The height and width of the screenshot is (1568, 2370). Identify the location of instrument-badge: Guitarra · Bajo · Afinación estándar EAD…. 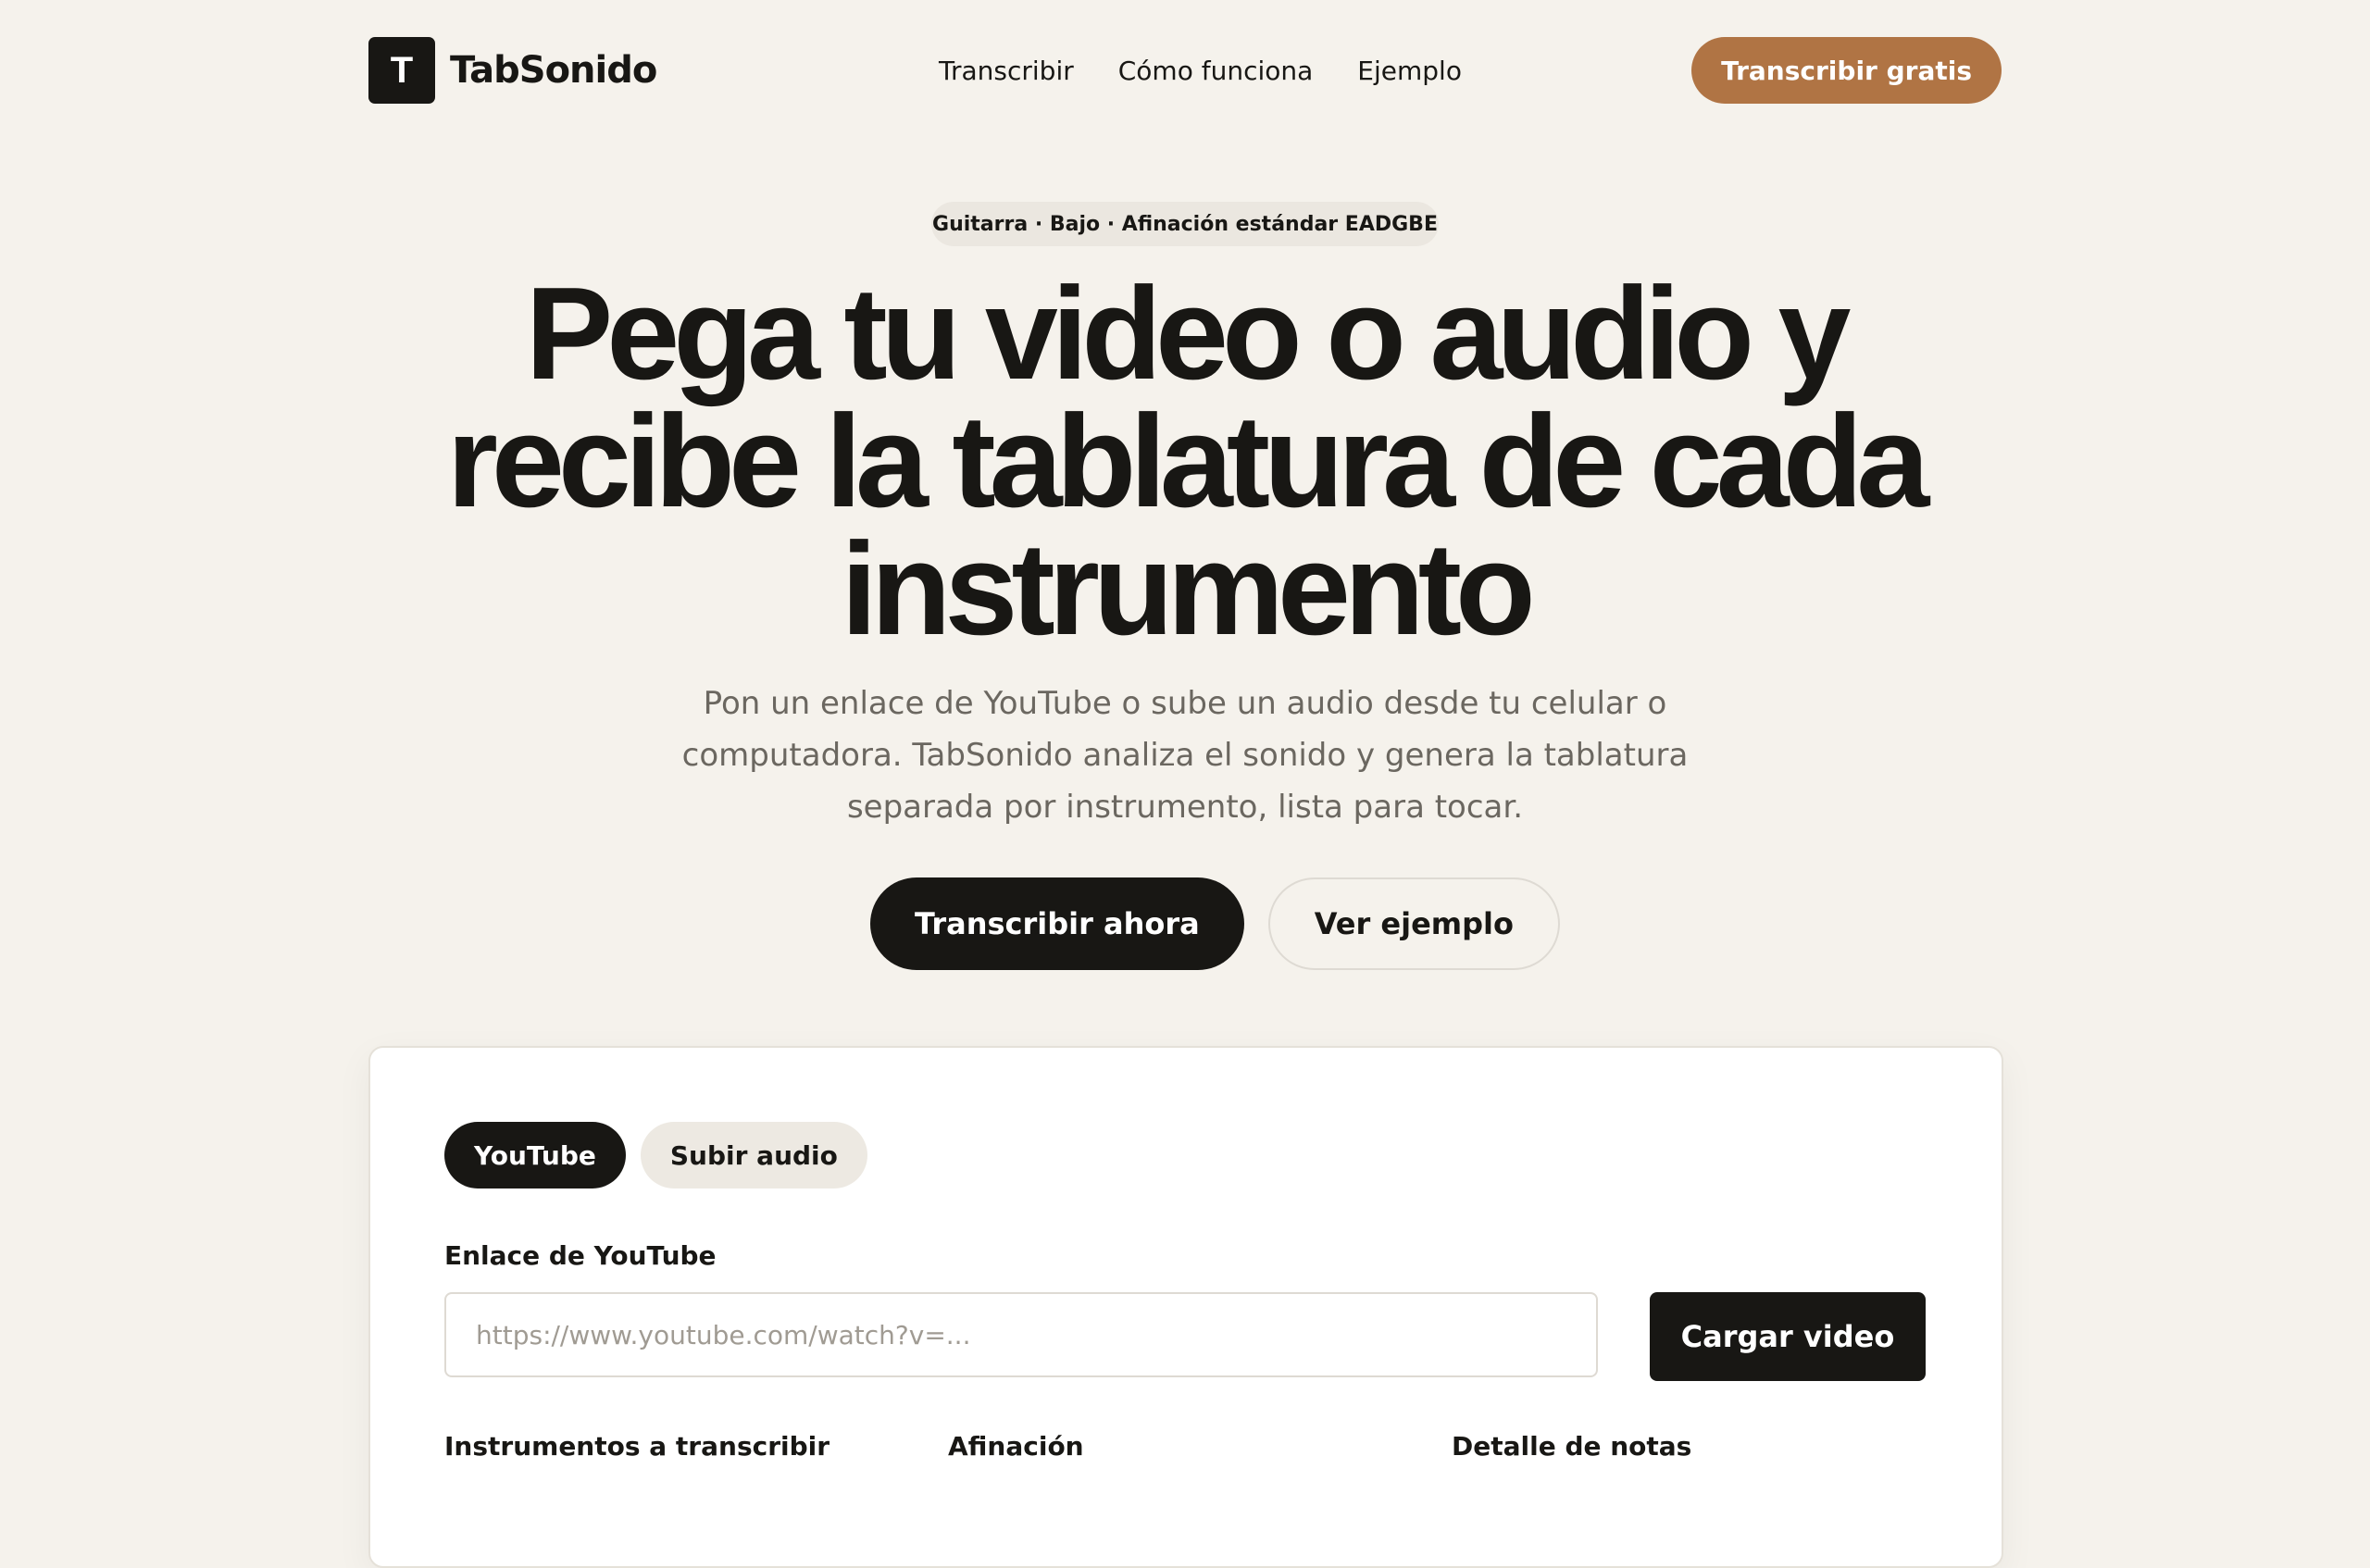
(1185, 224).